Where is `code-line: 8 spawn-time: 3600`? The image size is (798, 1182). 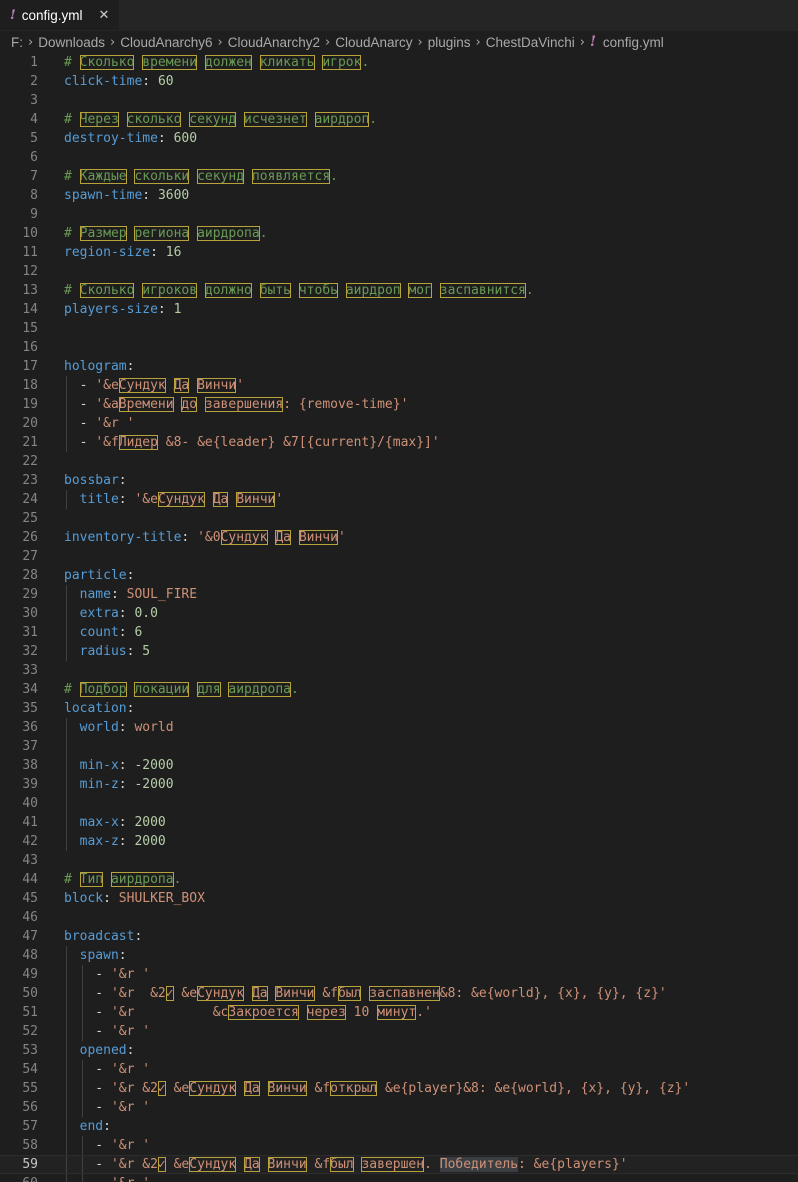 code-line: 8 spawn-time: 3600 is located at coordinates (399, 195).